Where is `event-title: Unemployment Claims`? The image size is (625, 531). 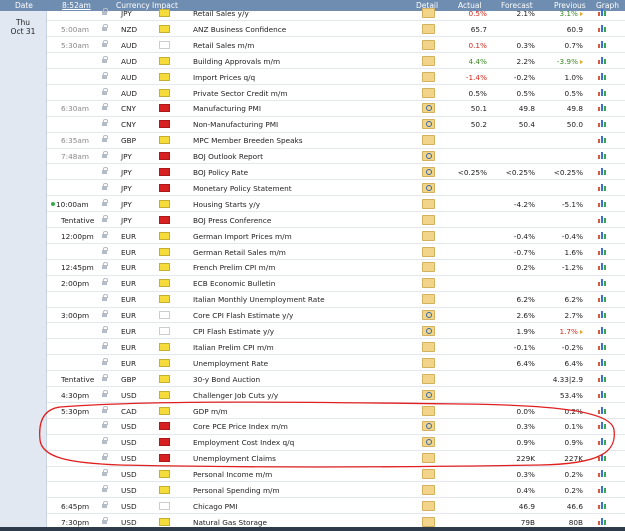 event-title: Unemployment Claims is located at coordinates (234, 458).